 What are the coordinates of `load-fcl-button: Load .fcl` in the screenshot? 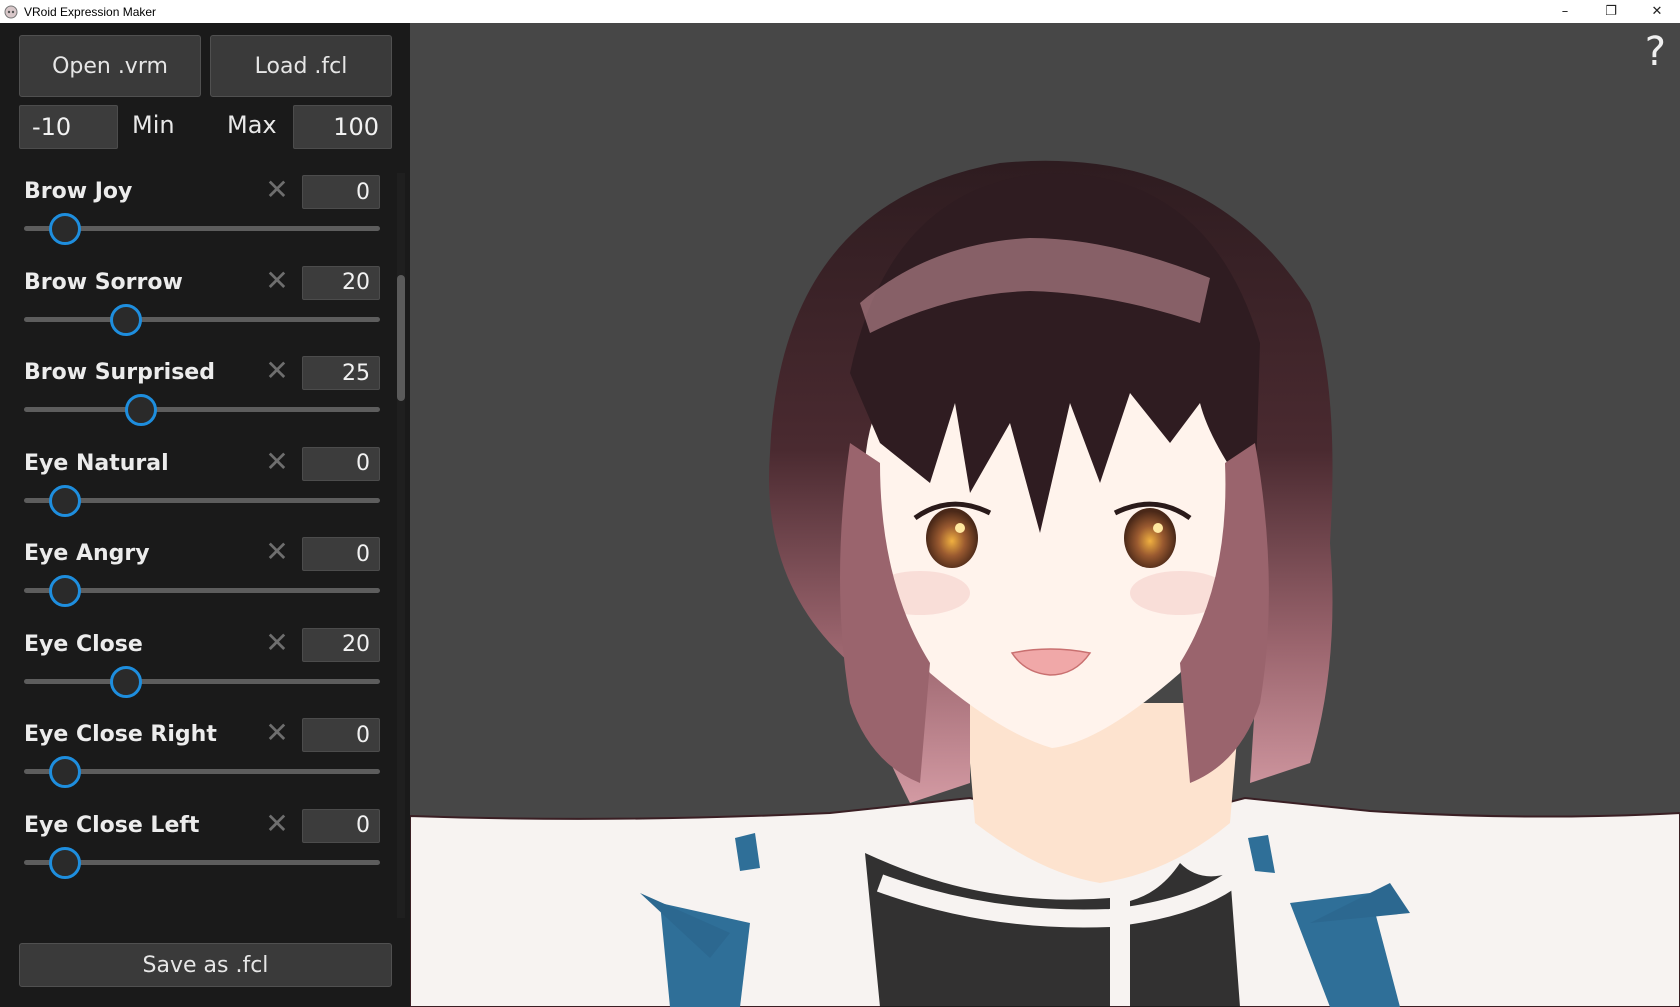 It's located at (301, 66).